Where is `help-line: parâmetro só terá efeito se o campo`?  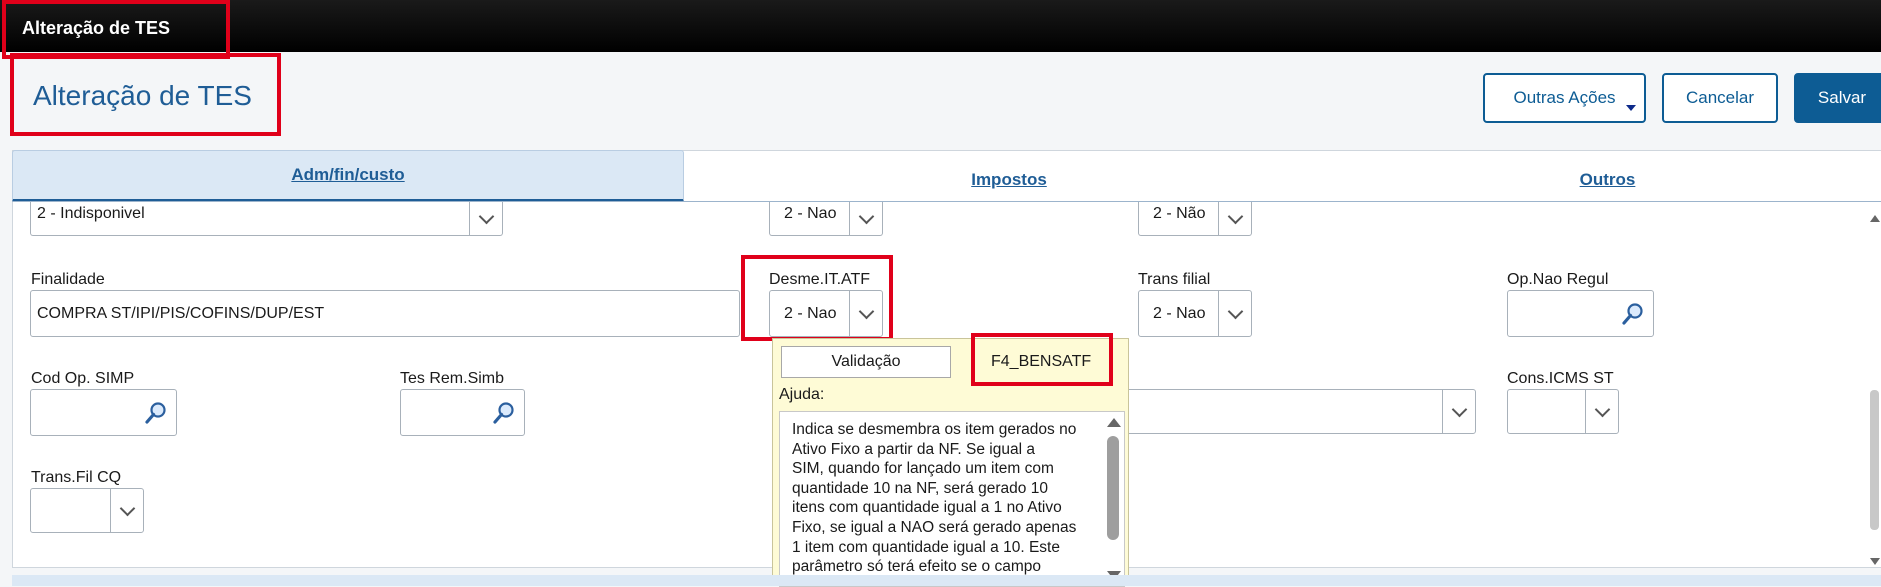
help-line: parâmetro só terá efeito se o campo is located at coordinates (916, 567).